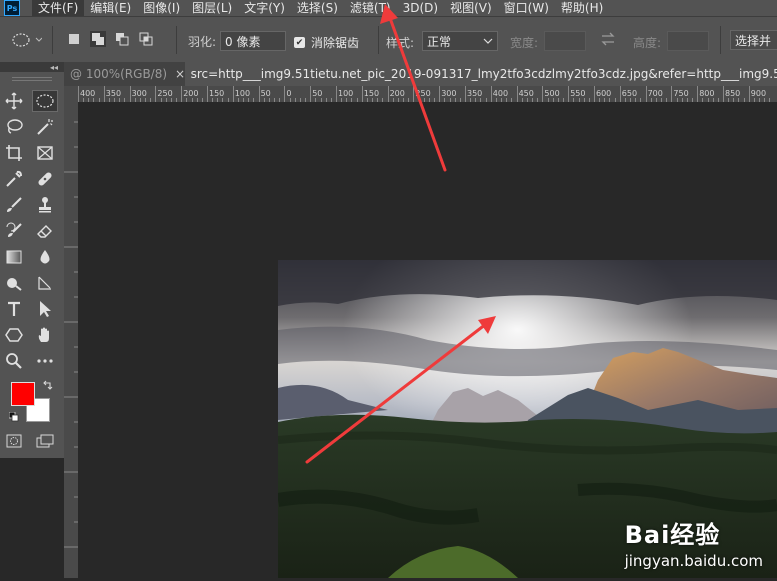 This screenshot has width=777, height=581. What do you see at coordinates (146, 39) in the screenshot?
I see `intersect-selection-button` at bounding box center [146, 39].